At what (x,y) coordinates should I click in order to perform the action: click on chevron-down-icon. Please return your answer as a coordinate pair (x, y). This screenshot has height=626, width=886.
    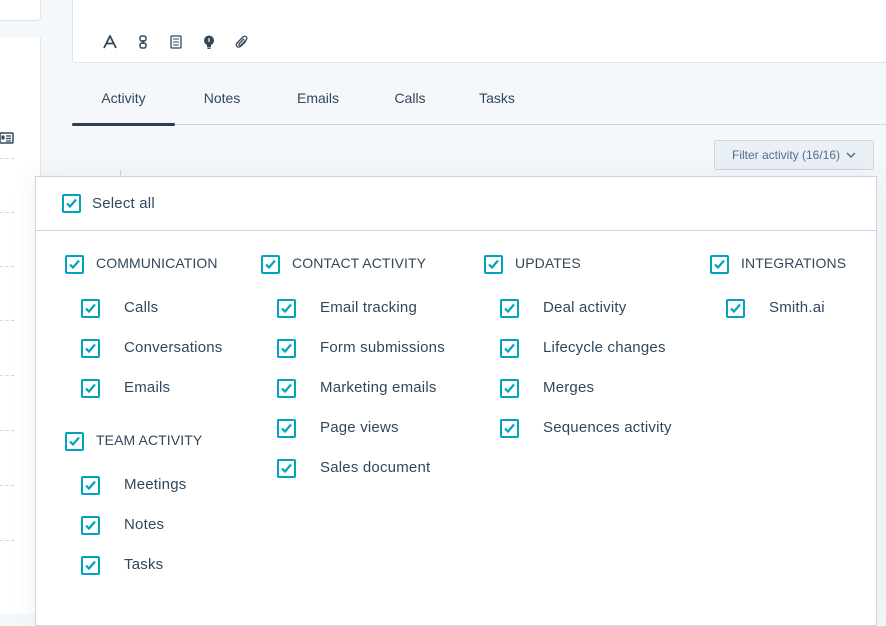
    Looking at the image, I should click on (851, 155).